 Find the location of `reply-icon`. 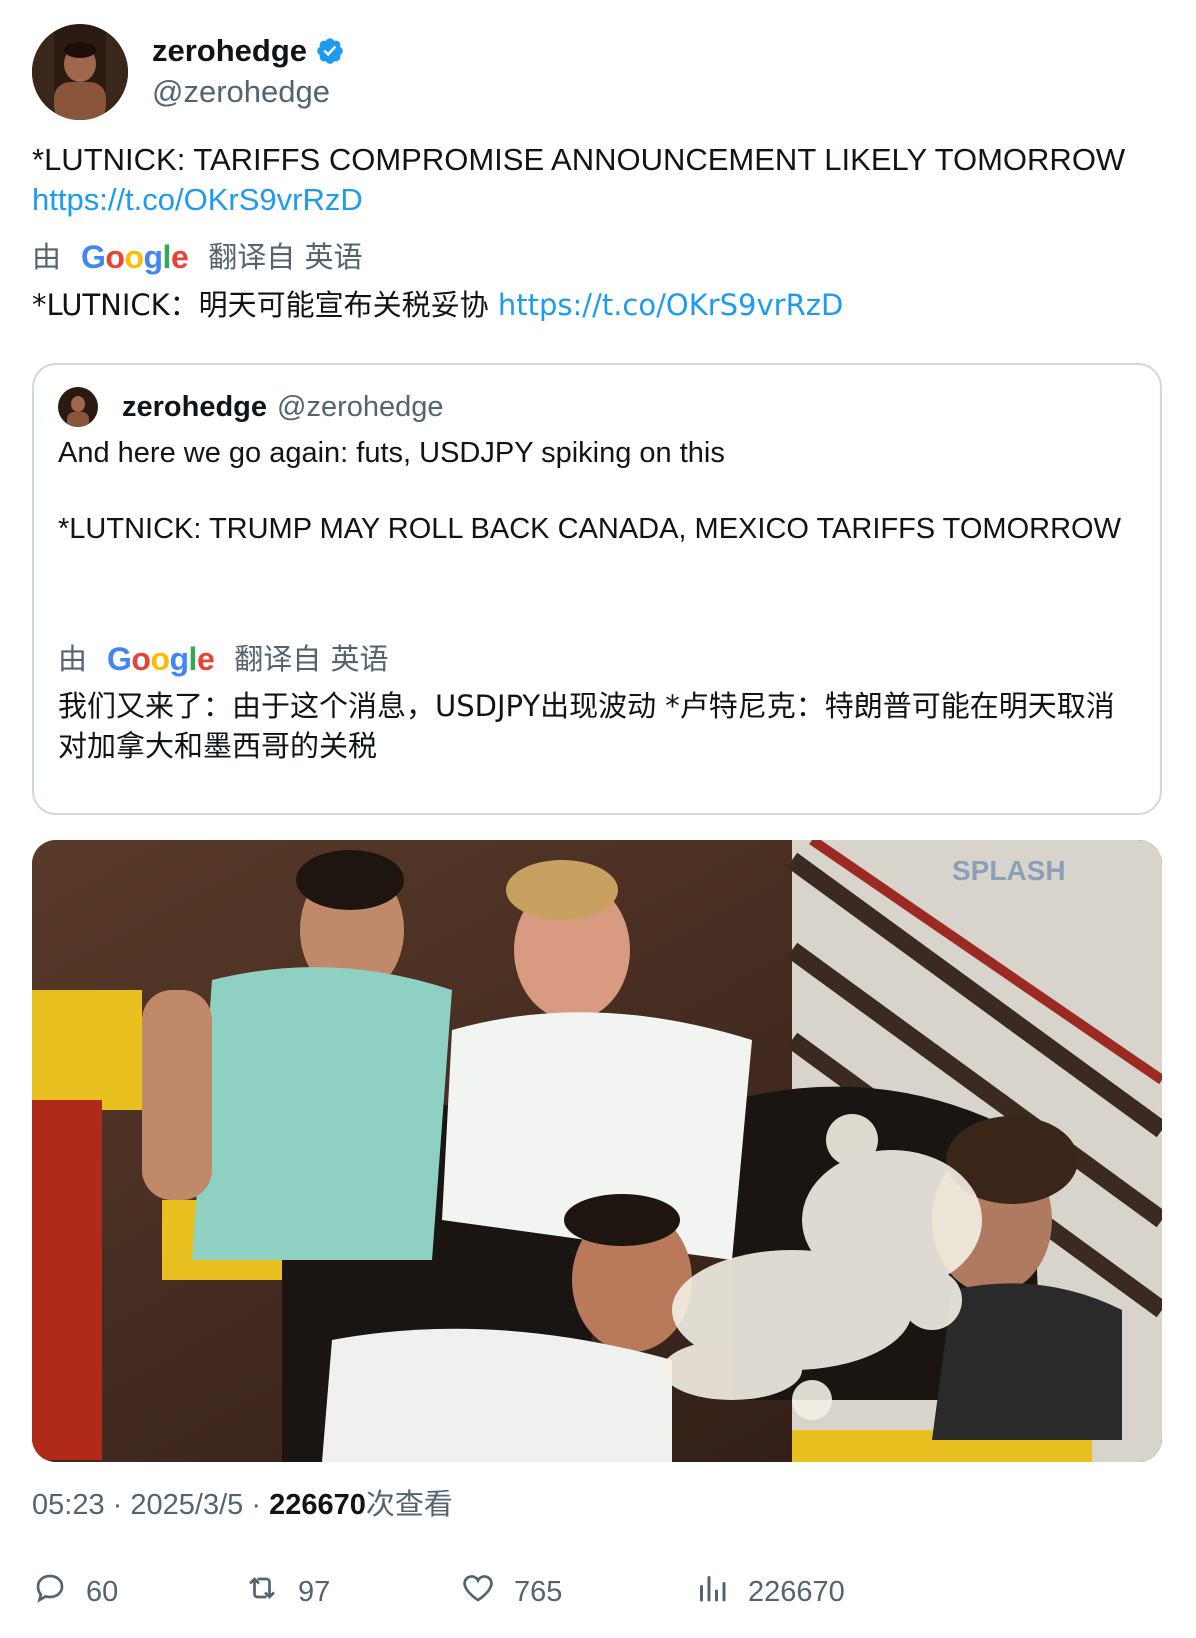

reply-icon is located at coordinates (59, 1592).